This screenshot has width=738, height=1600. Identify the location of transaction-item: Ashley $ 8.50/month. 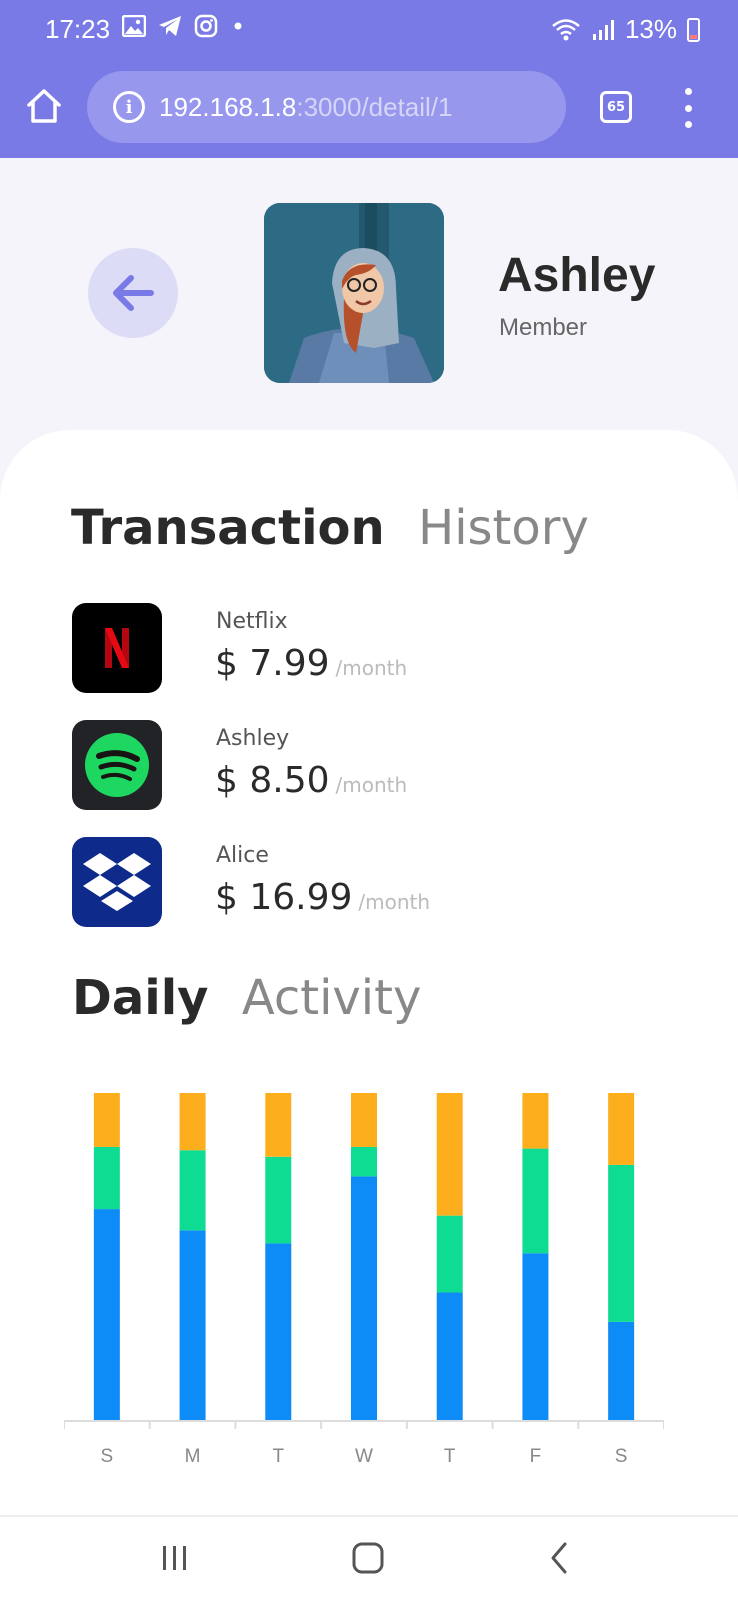
(372, 765).